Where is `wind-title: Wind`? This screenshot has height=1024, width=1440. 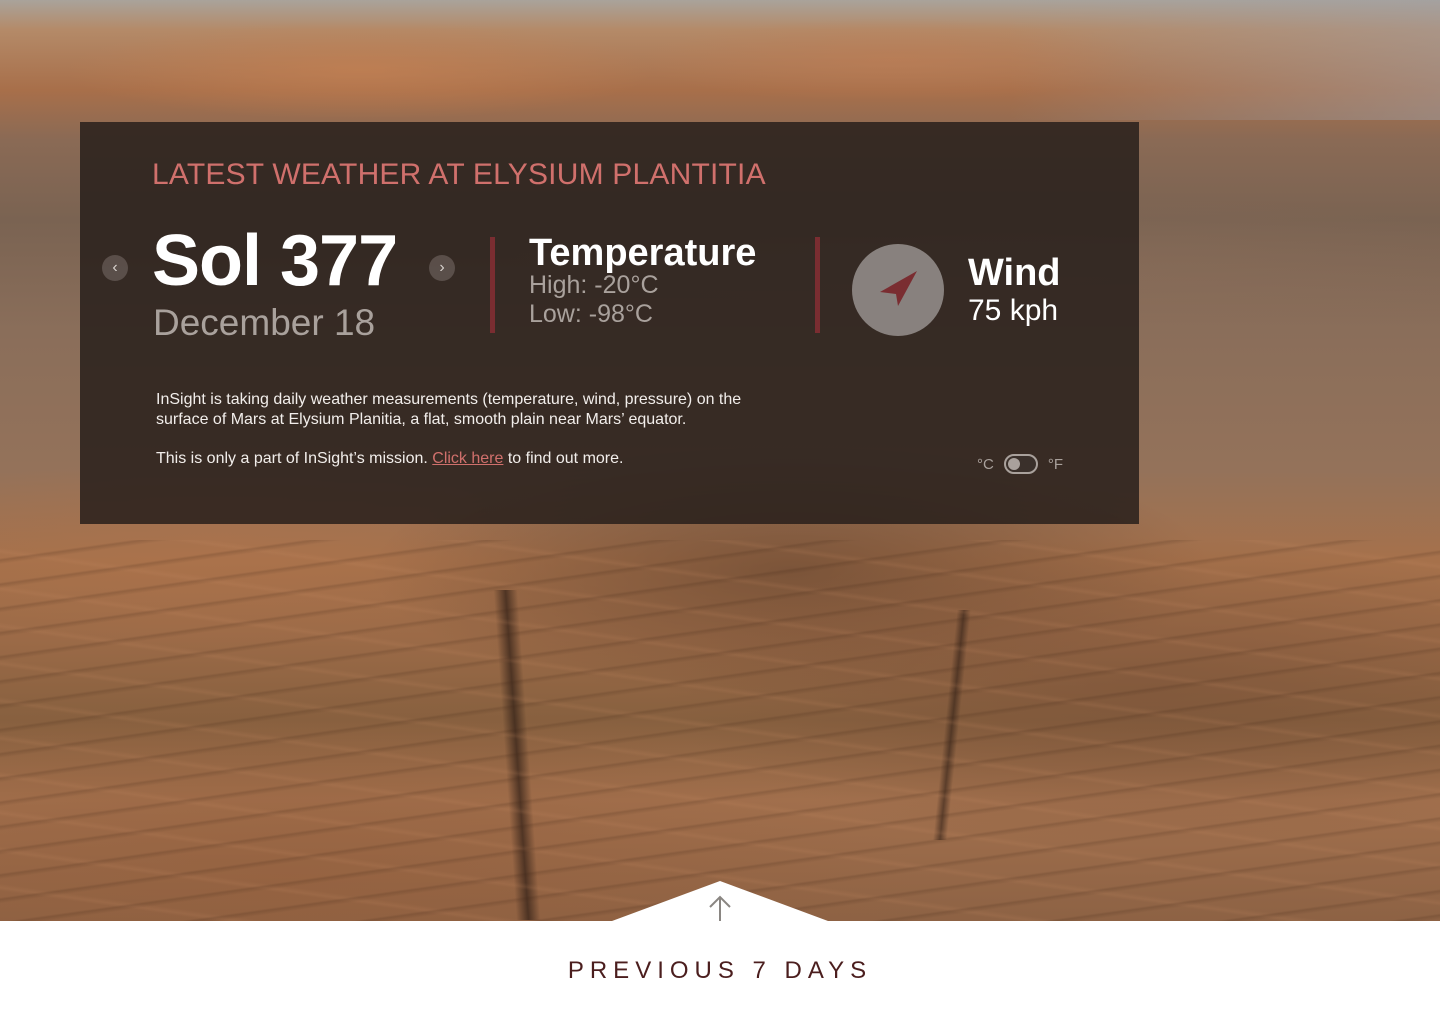
wind-title: Wind is located at coordinates (1014, 273).